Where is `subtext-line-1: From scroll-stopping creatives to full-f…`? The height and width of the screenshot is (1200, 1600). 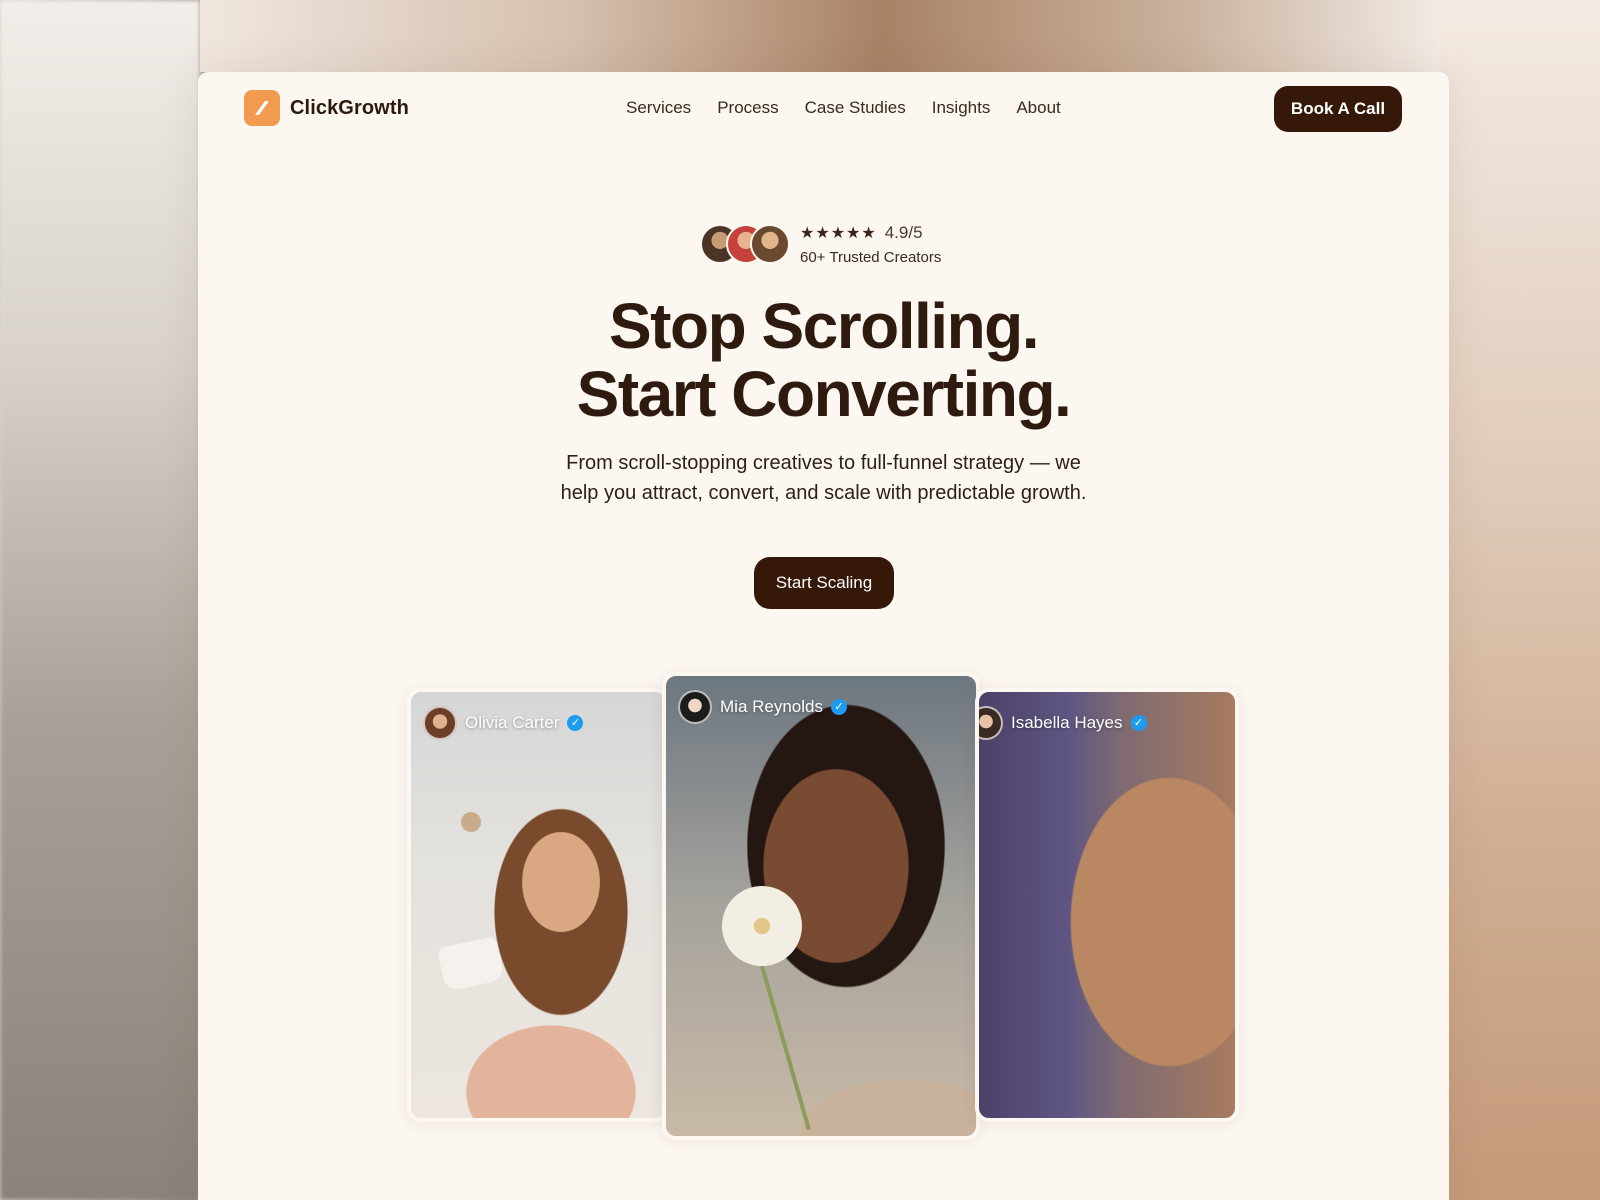 subtext-line-1: From scroll-stopping creatives to full-f… is located at coordinates (823, 463).